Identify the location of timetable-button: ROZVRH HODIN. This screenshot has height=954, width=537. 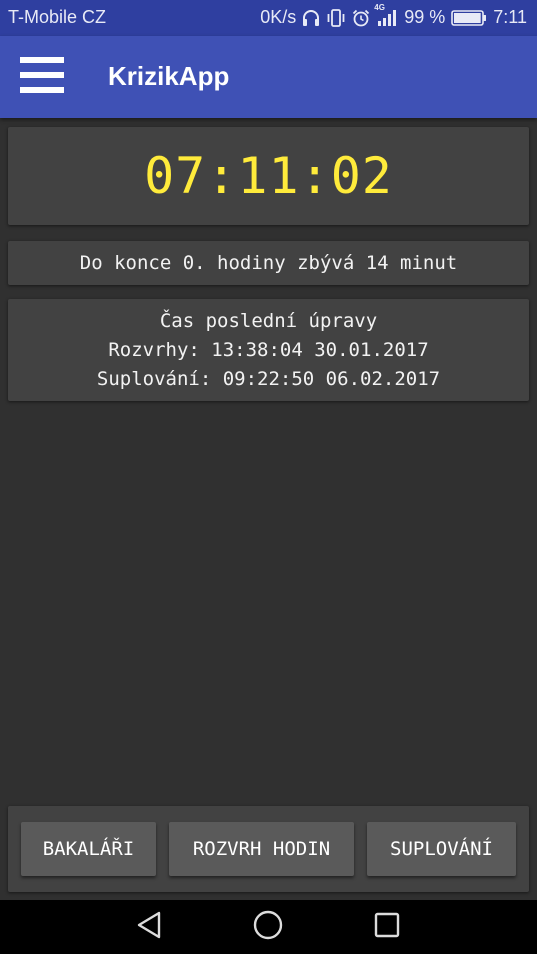
(261, 849).